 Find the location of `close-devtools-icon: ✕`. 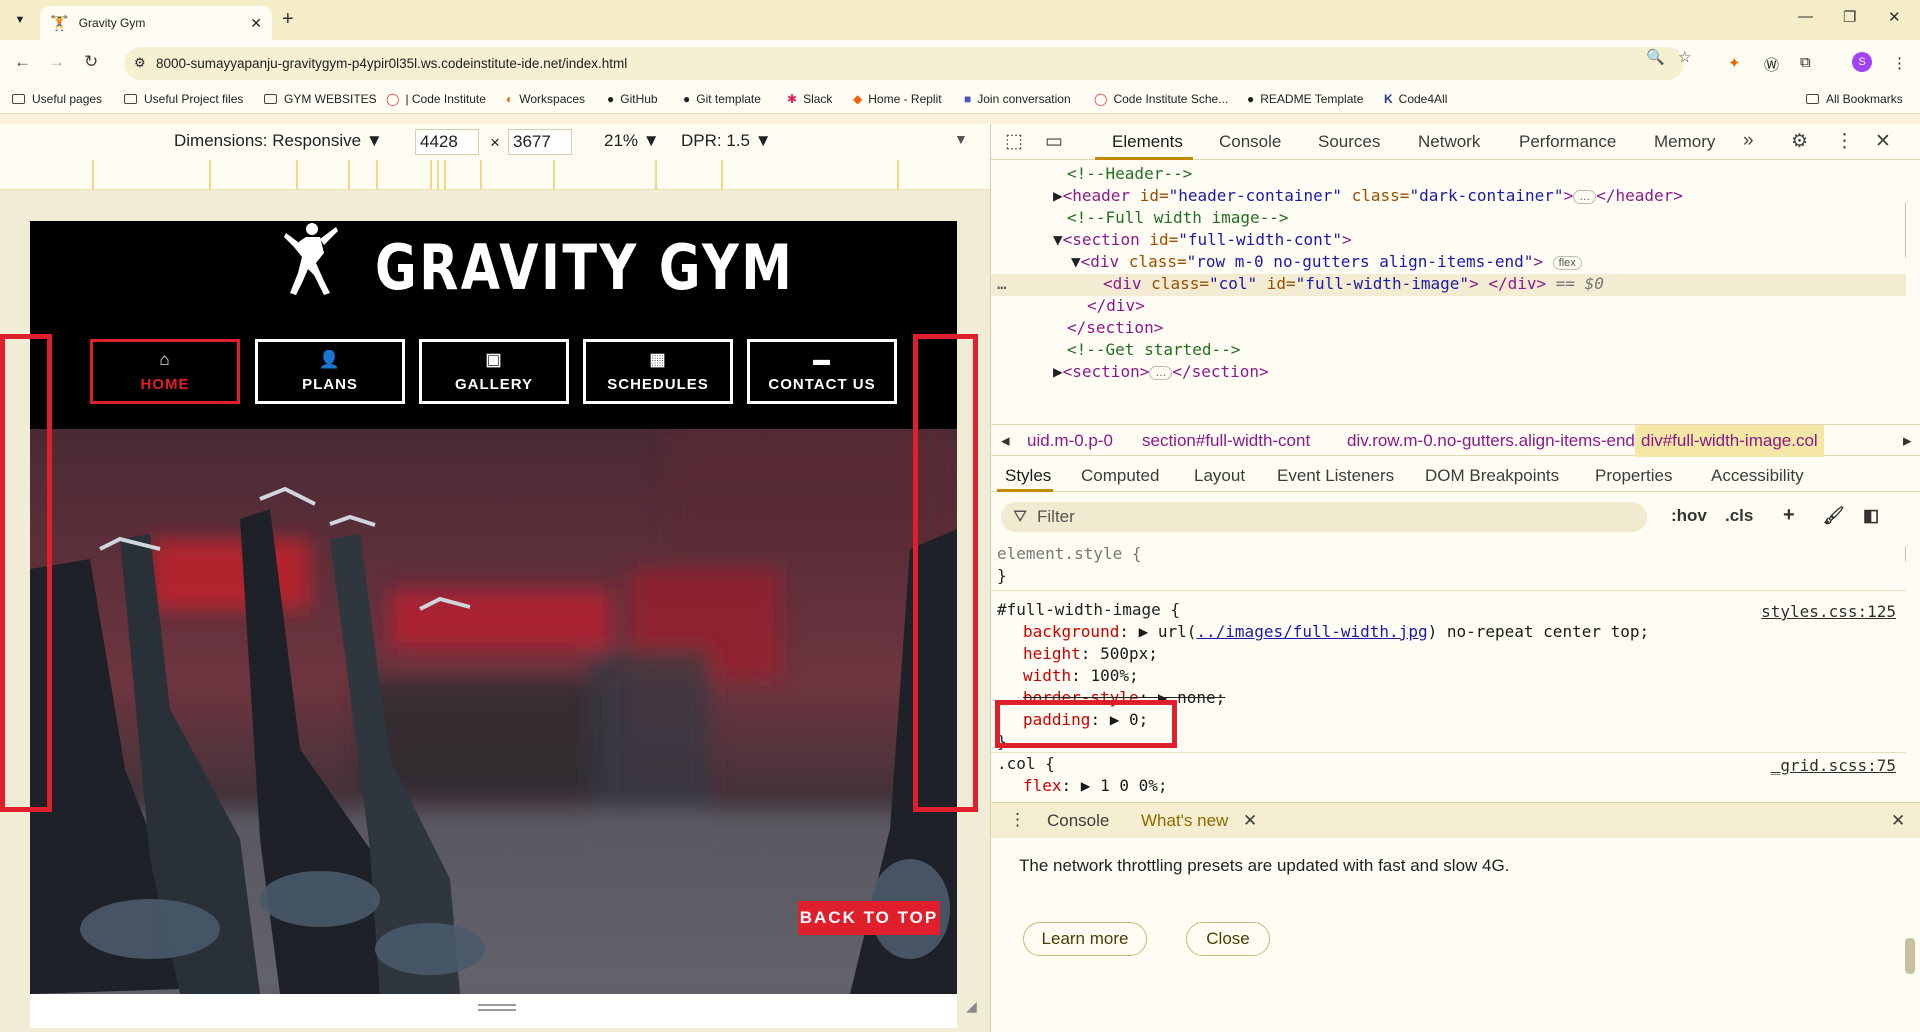

close-devtools-icon: ✕ is located at coordinates (1883, 141).